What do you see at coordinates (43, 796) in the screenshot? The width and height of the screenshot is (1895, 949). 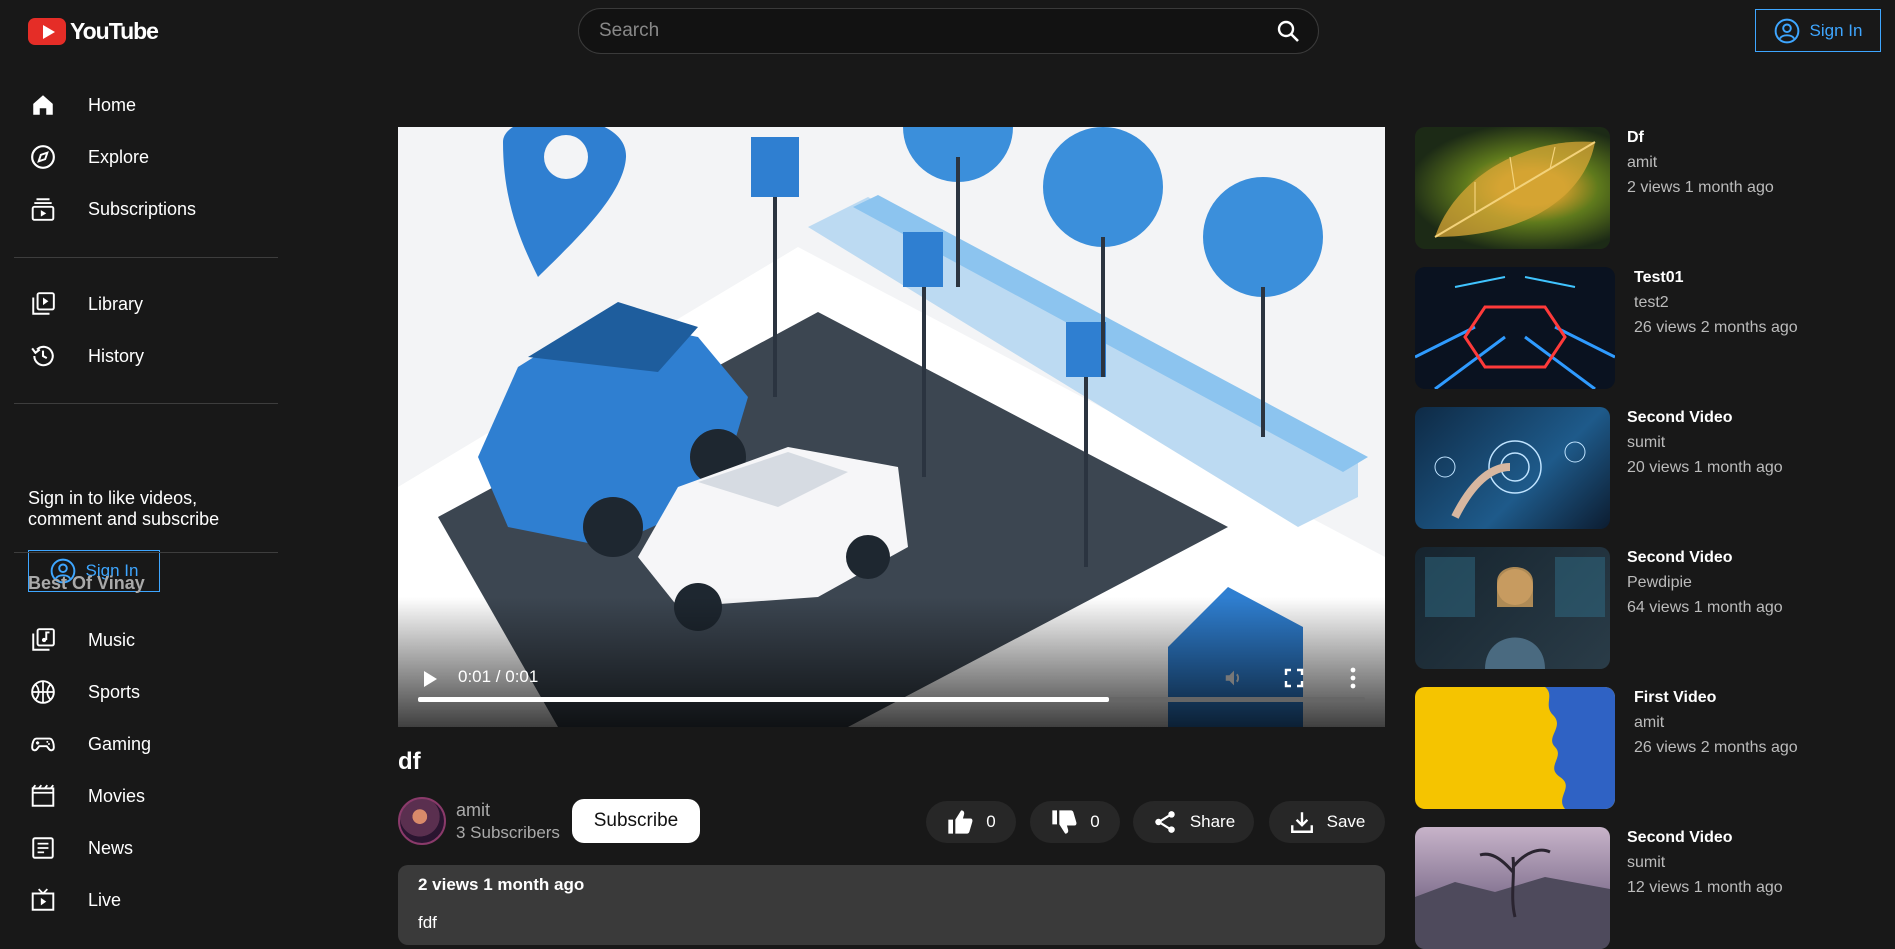 I see `movies-icon` at bounding box center [43, 796].